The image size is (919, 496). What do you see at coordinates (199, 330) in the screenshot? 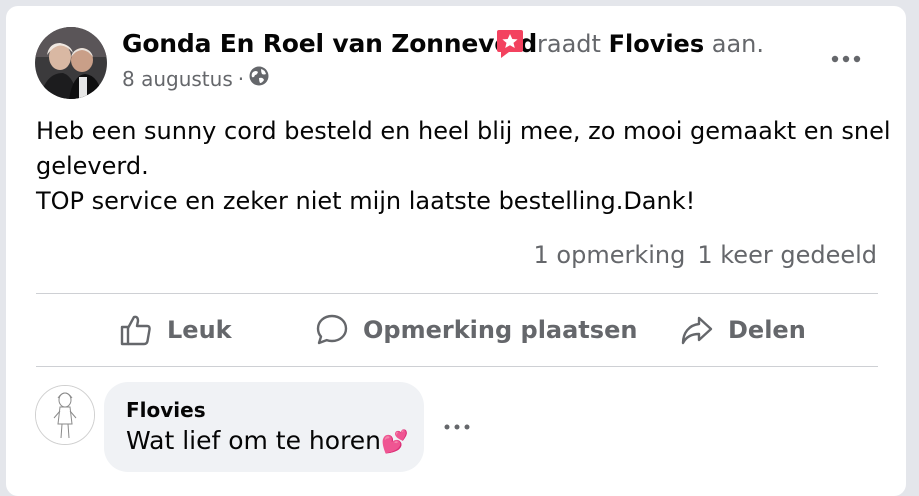
I see `like-label: Leuk` at bounding box center [199, 330].